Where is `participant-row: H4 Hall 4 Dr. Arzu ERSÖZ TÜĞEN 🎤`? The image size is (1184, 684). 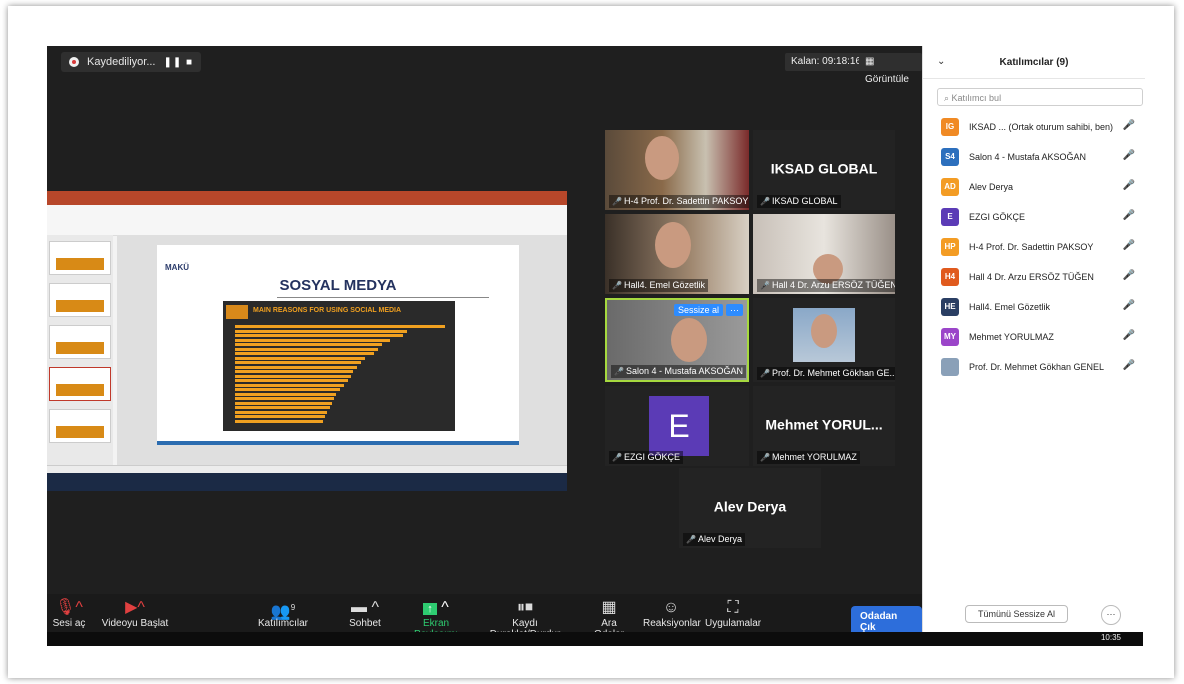 participant-row: H4 Hall 4 Dr. Arzu ERSÖZ TÜĞEN 🎤 is located at coordinates (1043, 277).